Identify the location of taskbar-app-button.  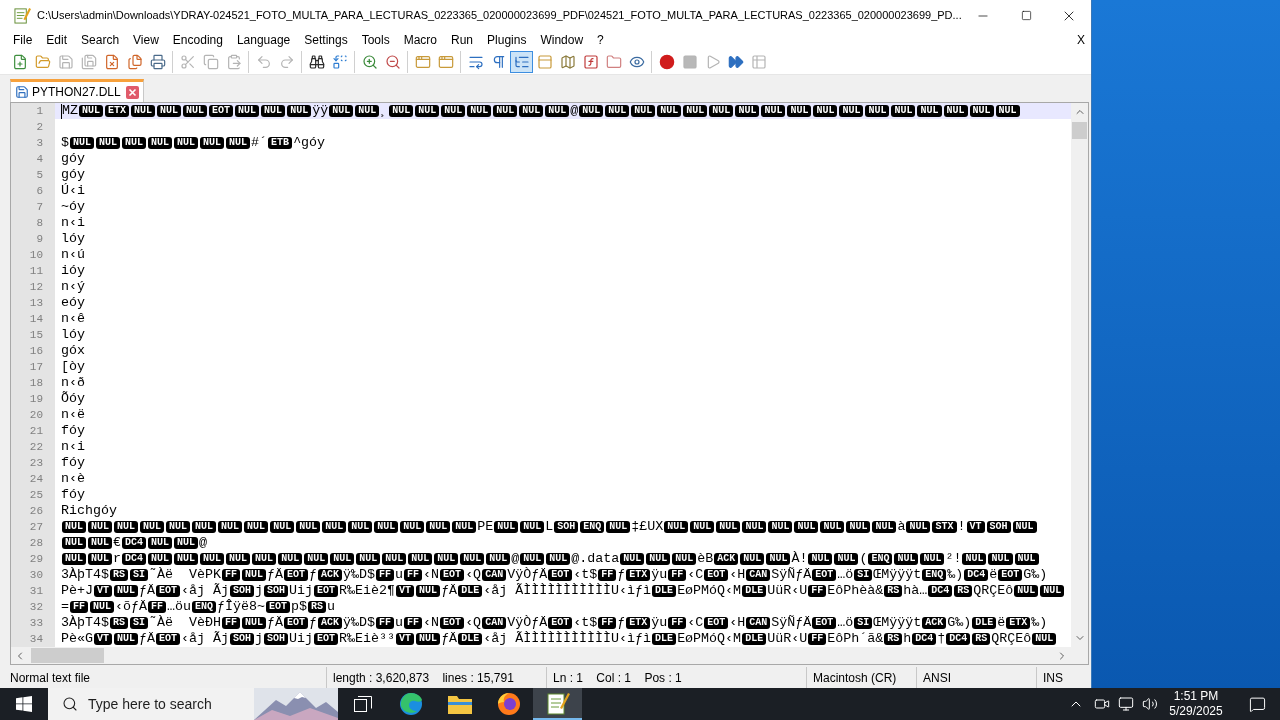
(557, 704).